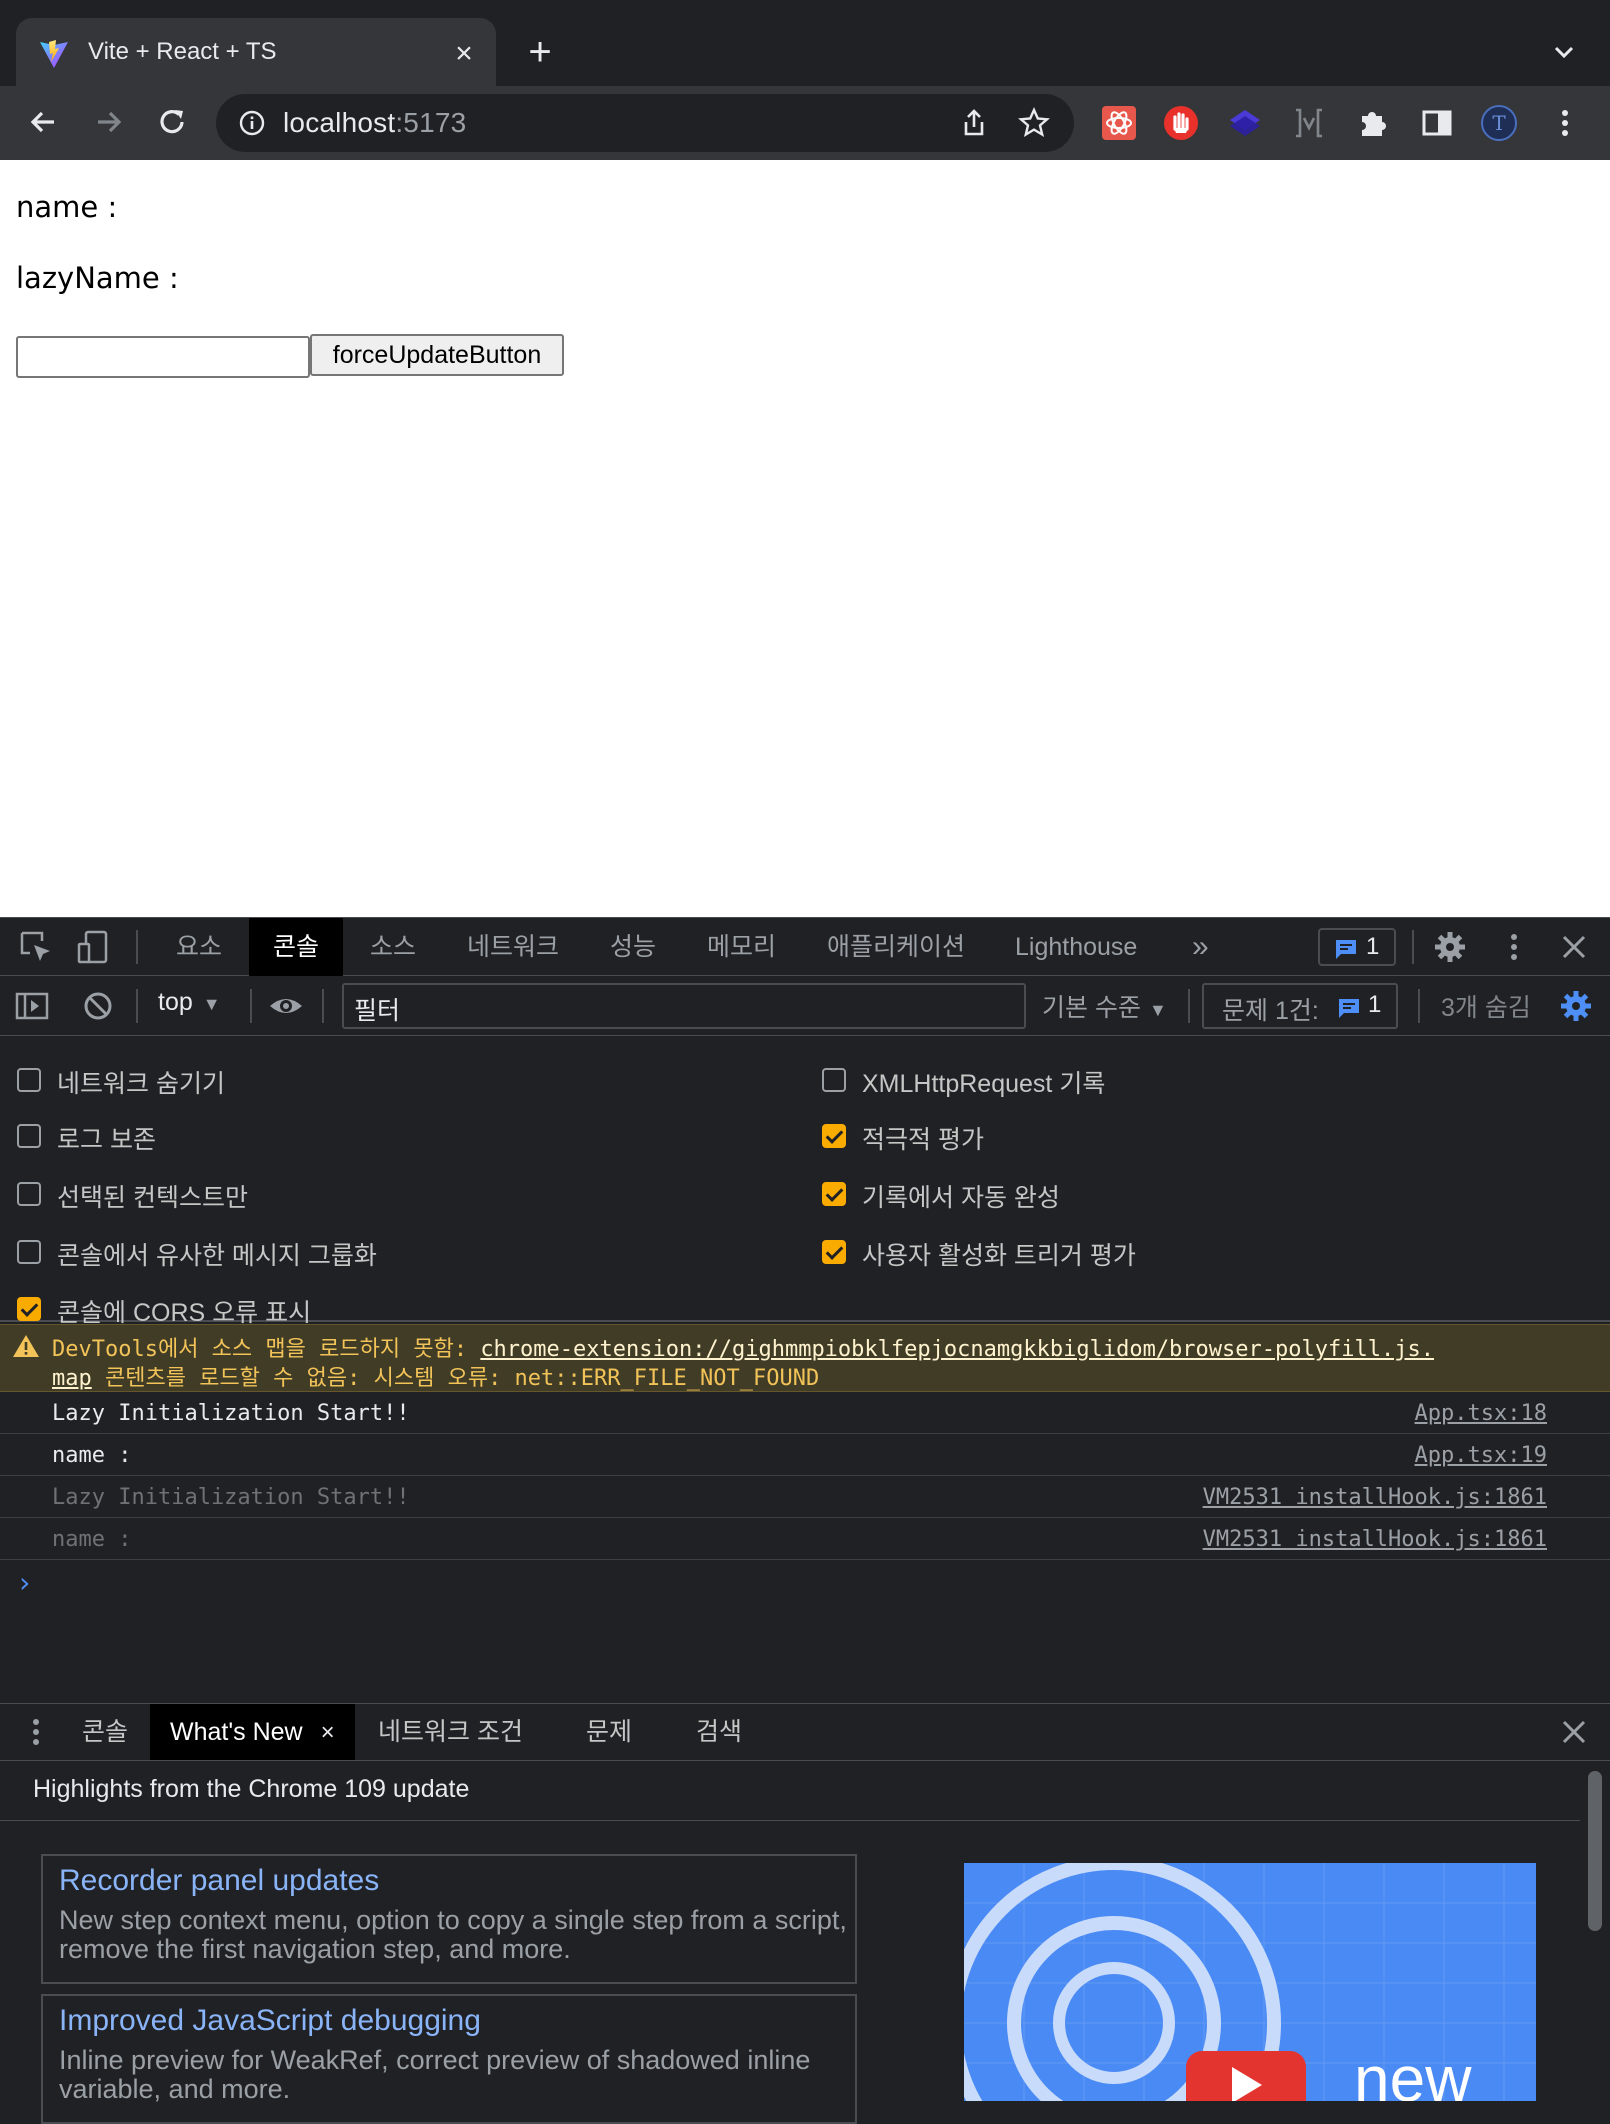  I want to click on log-level-dropdown: 기본 수준 ▼, so click(1104, 1006).